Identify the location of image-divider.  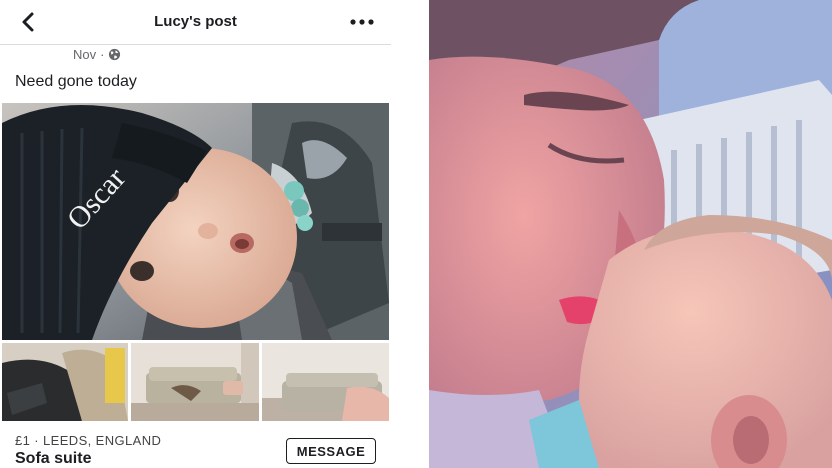
(410, 234).